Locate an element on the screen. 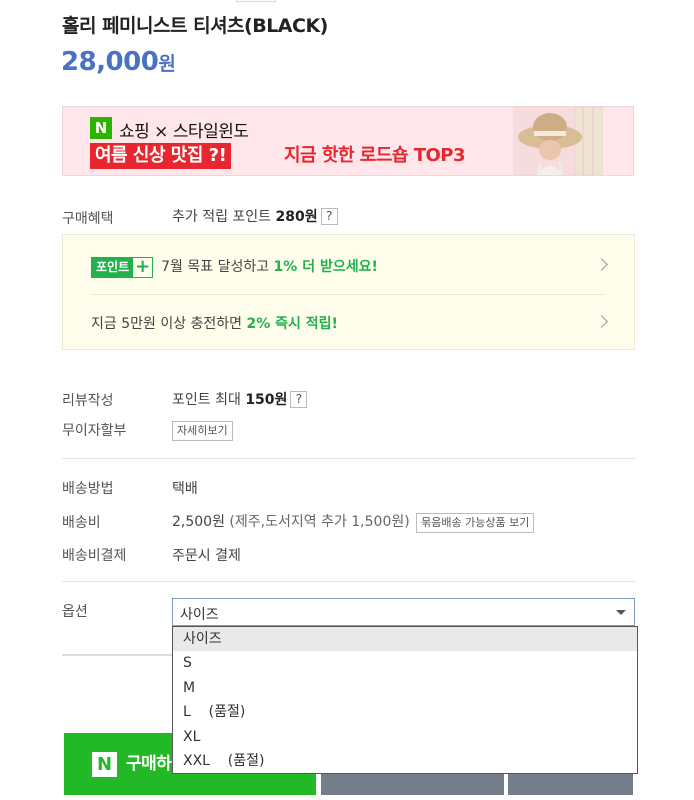  installment-detail: 자세히보기 is located at coordinates (202, 430).